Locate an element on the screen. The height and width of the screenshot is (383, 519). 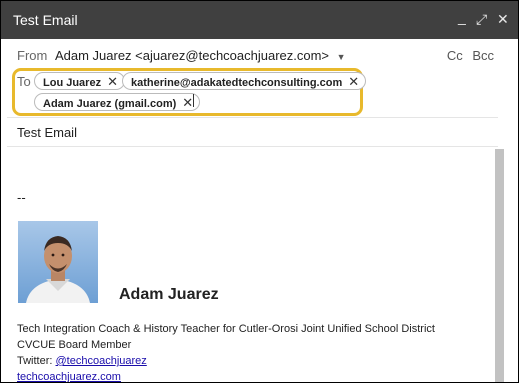
chevron-down-icon: ▼ is located at coordinates (341, 57).